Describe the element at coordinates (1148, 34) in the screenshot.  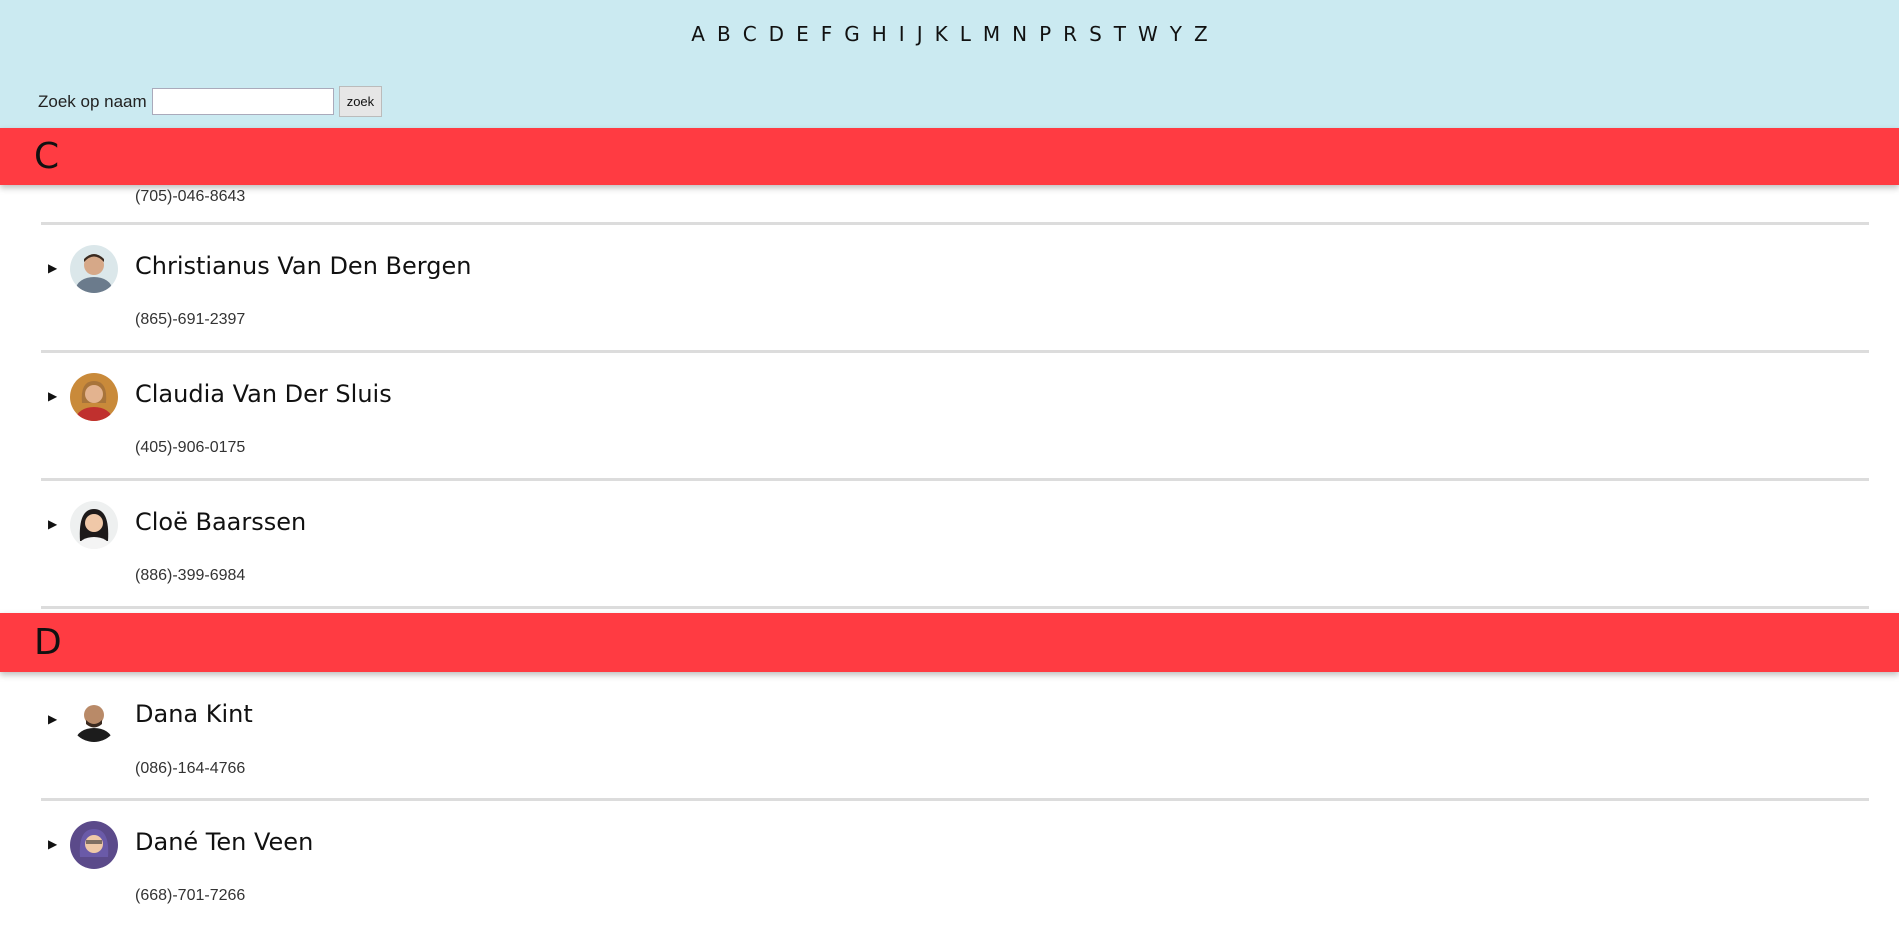
I see `alpha-link-w: W` at that location.